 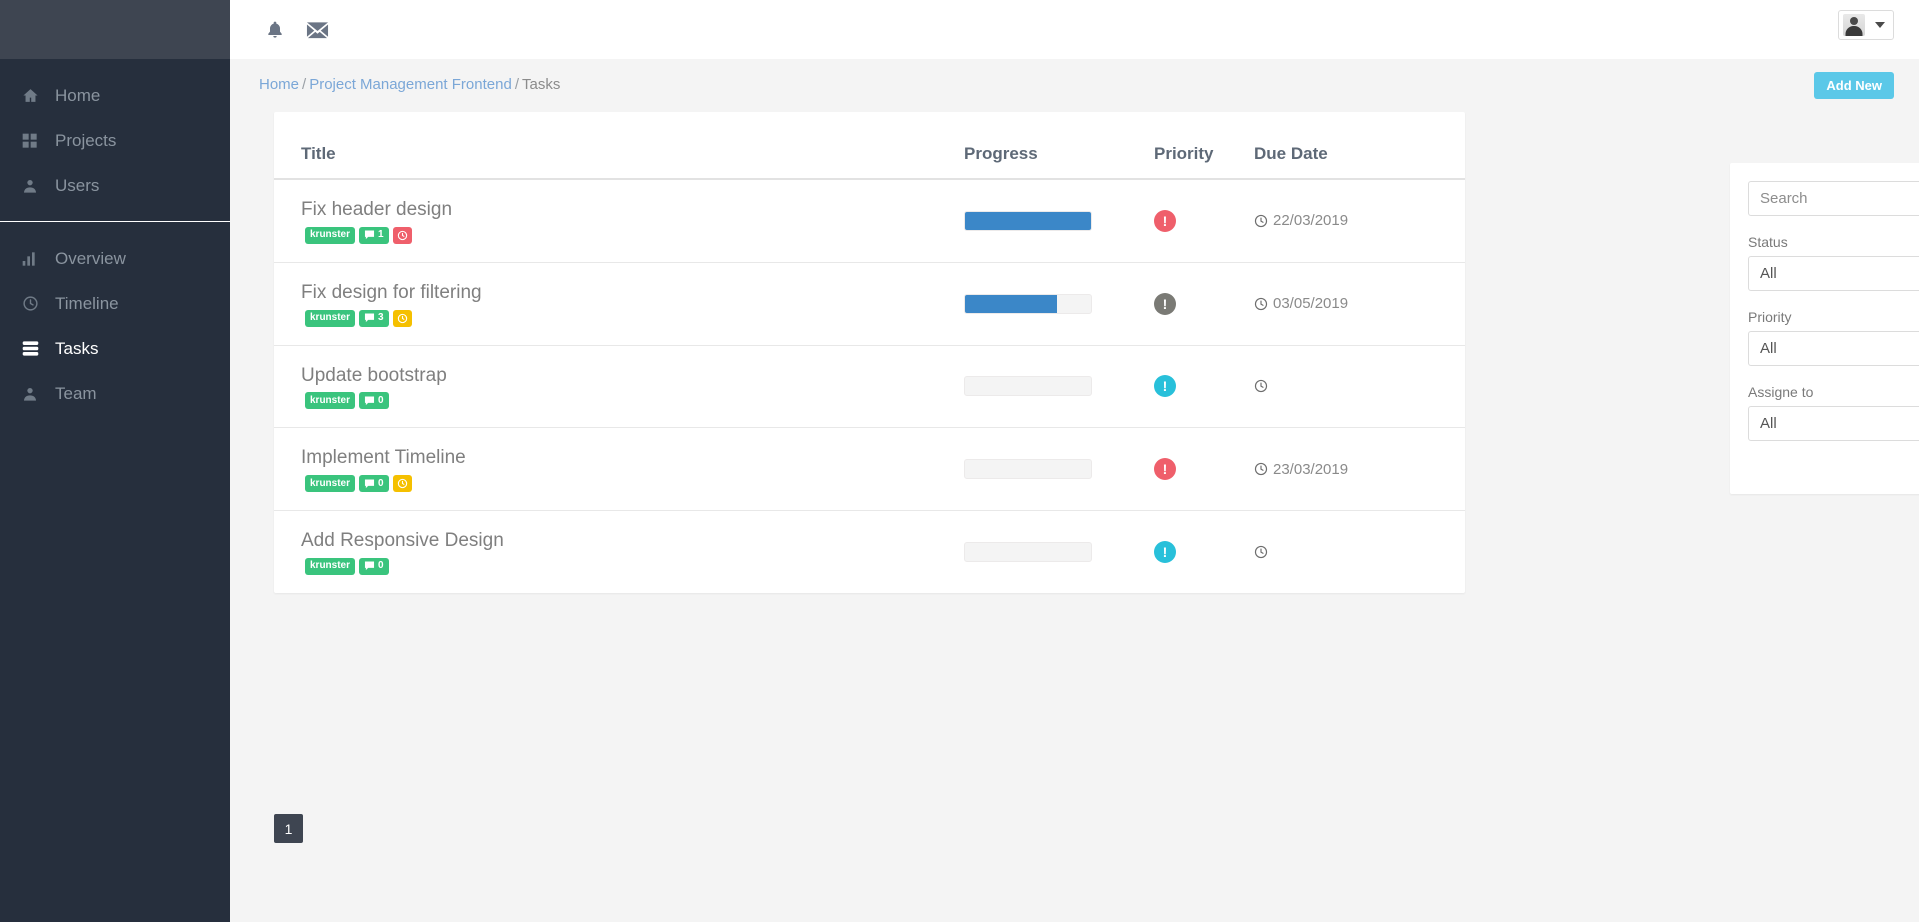 What do you see at coordinates (1074, 29) in the screenshot?
I see `topbar` at bounding box center [1074, 29].